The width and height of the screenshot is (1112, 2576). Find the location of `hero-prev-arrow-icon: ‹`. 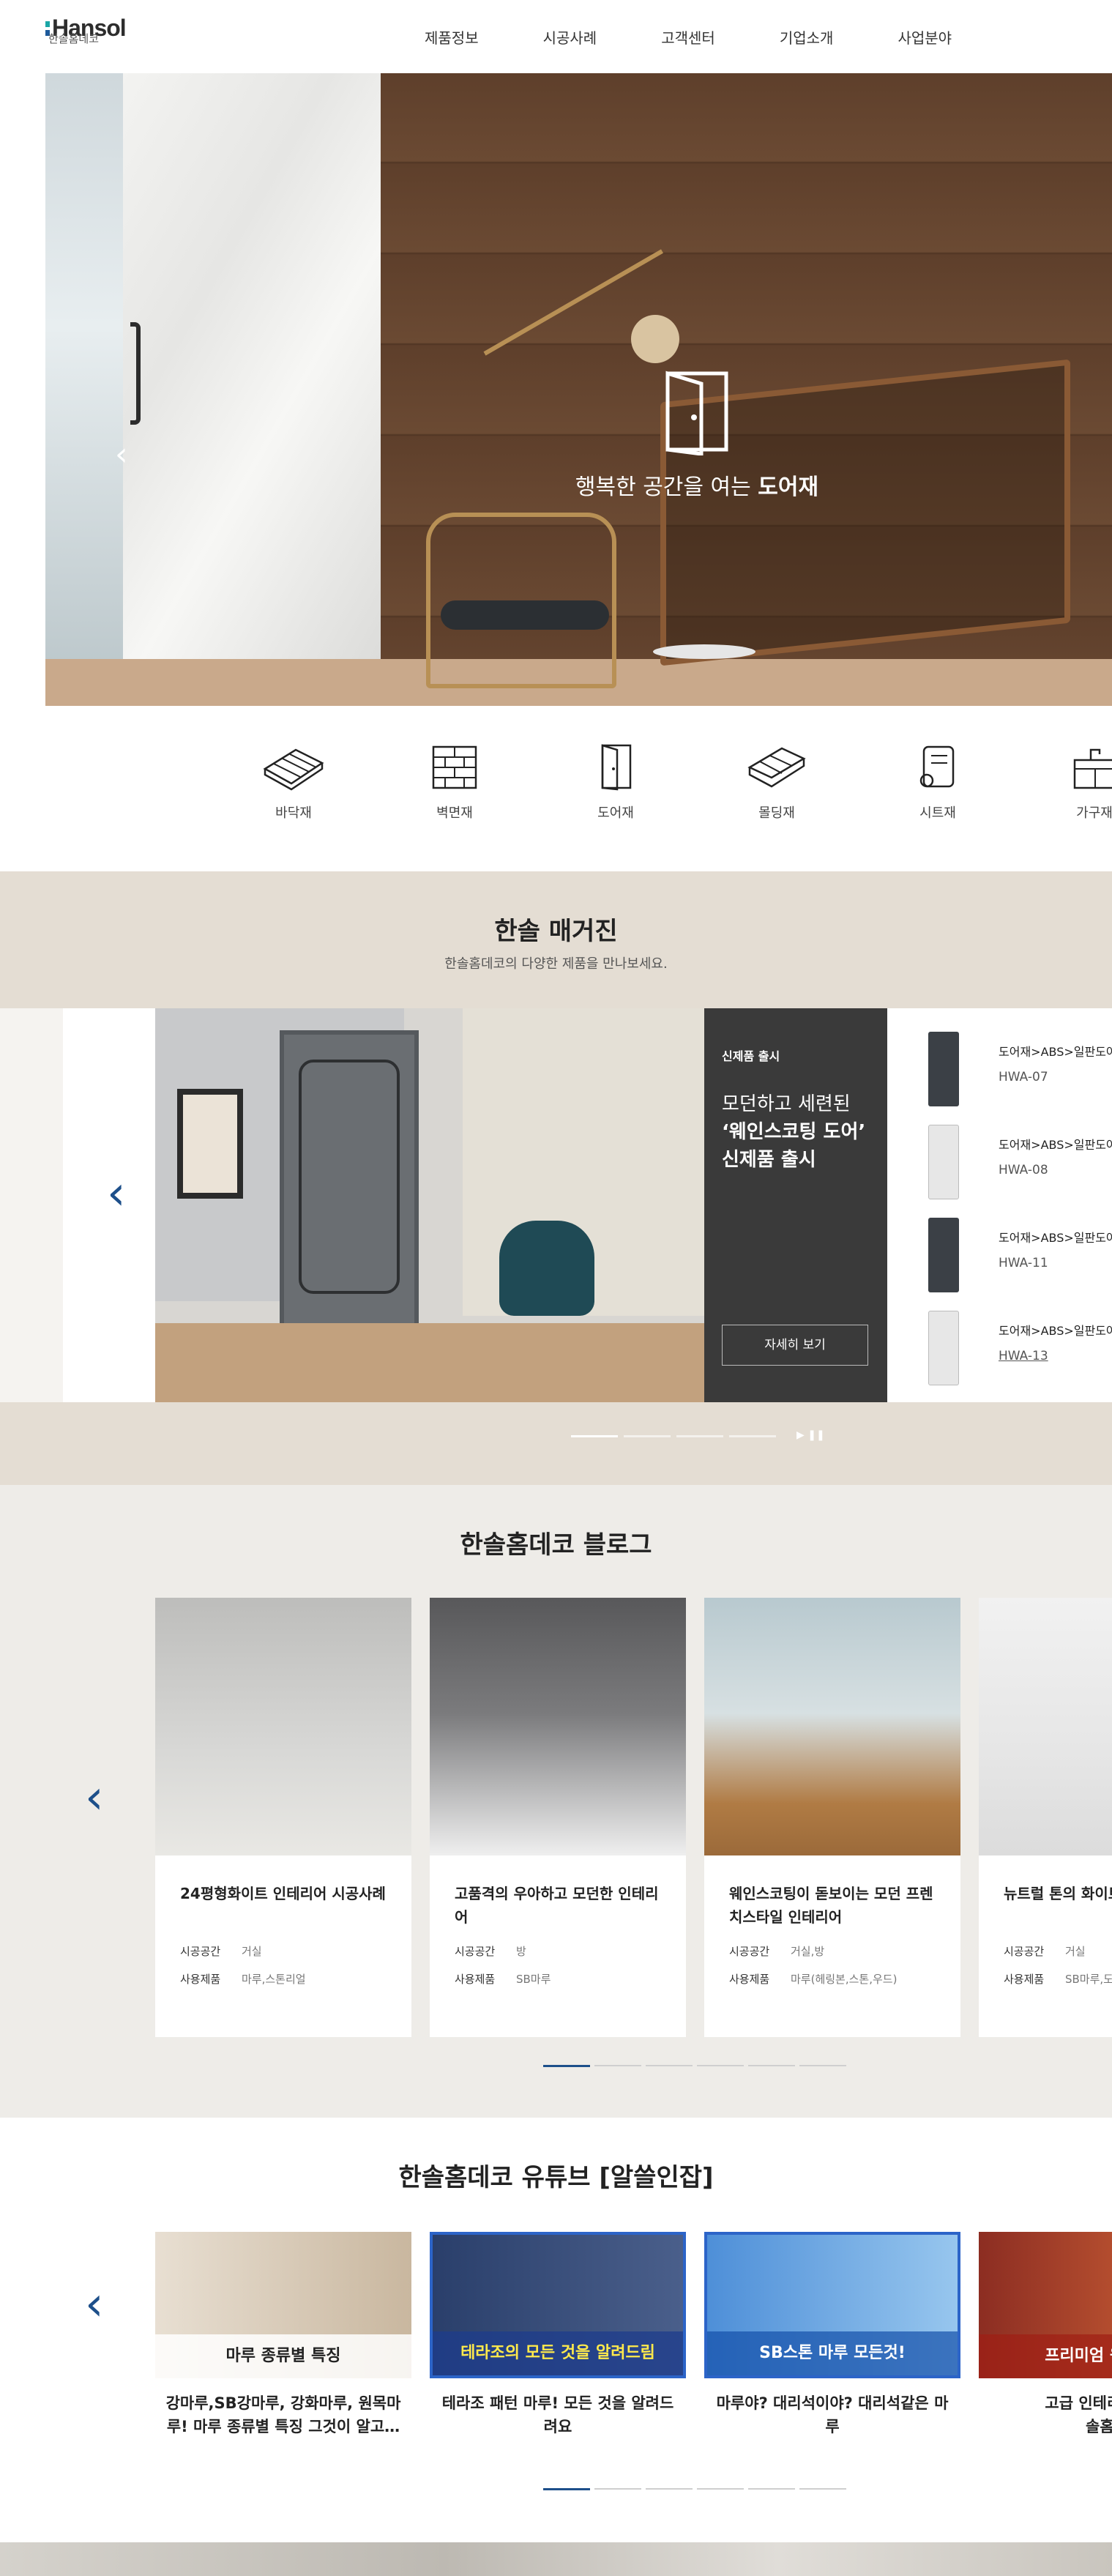

hero-prev-arrow-icon: ‹ is located at coordinates (122, 454).